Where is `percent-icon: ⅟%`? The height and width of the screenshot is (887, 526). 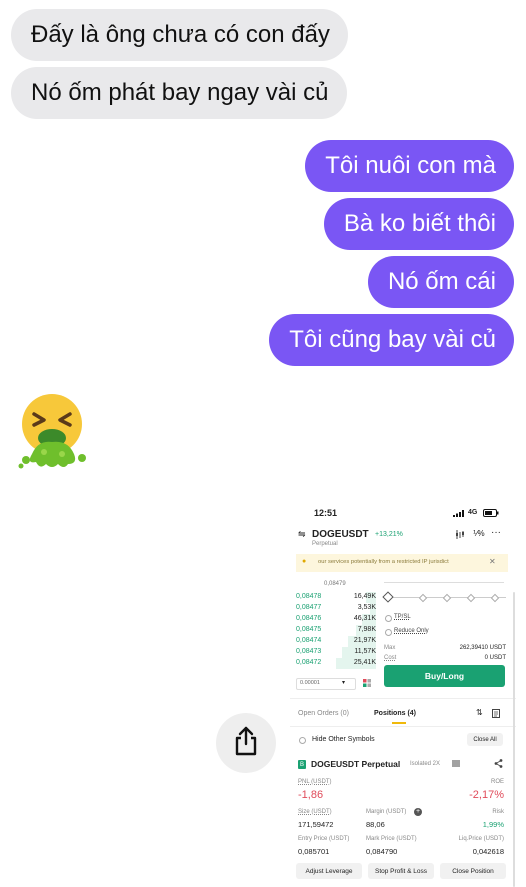 percent-icon: ⅟% is located at coordinates (479, 533).